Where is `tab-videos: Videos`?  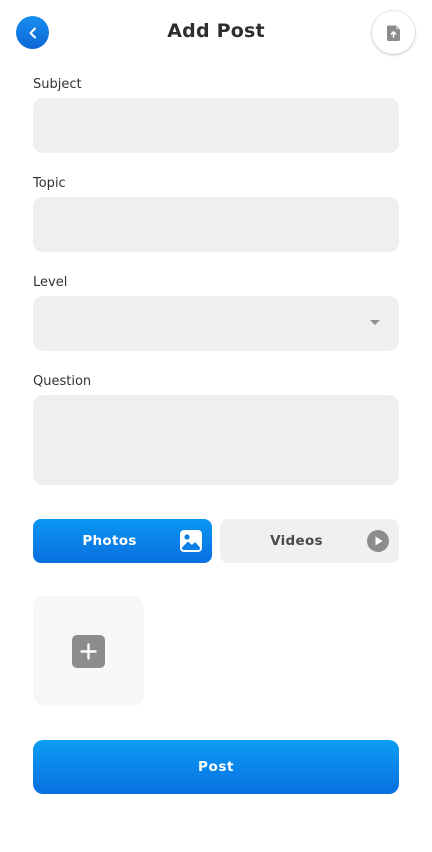 tab-videos: Videos is located at coordinates (309, 541).